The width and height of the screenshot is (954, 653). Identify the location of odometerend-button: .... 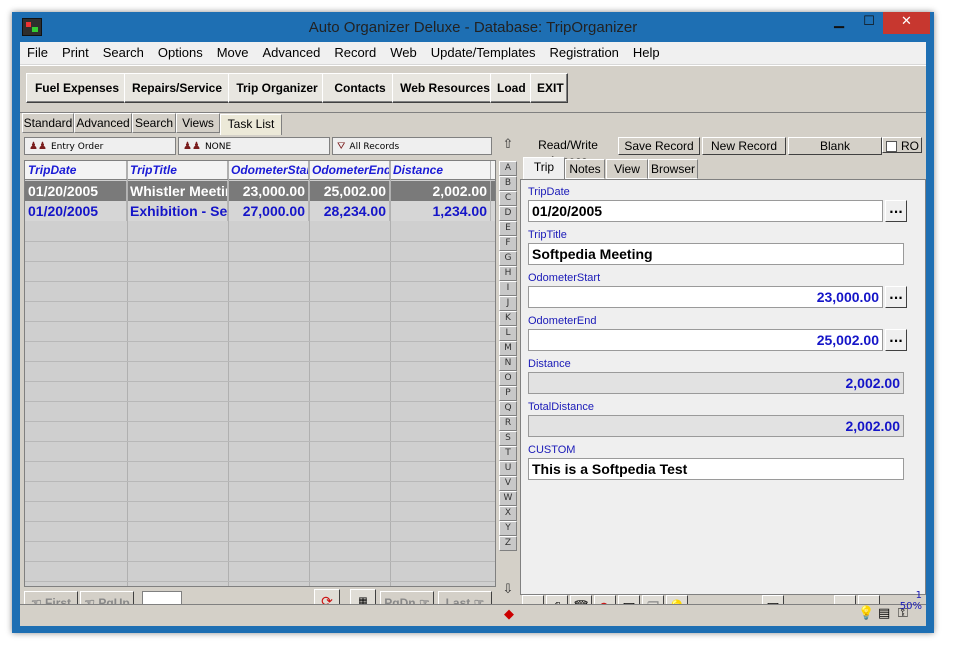
(896, 340).